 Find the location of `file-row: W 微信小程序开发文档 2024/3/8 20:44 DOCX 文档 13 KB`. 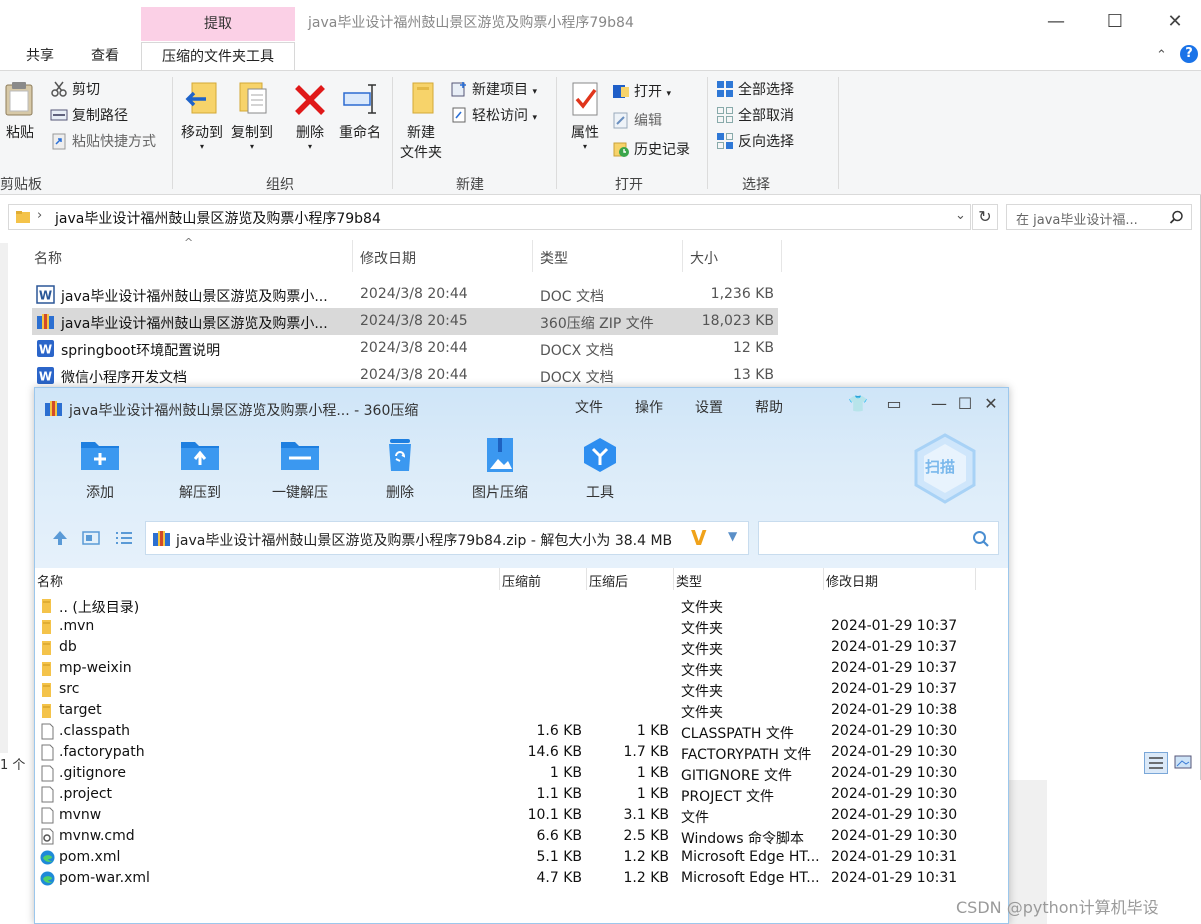

file-row: W 微信小程序开发文档 2024/3/8 20:44 DOCX 文档 13 KB is located at coordinates (405, 375).